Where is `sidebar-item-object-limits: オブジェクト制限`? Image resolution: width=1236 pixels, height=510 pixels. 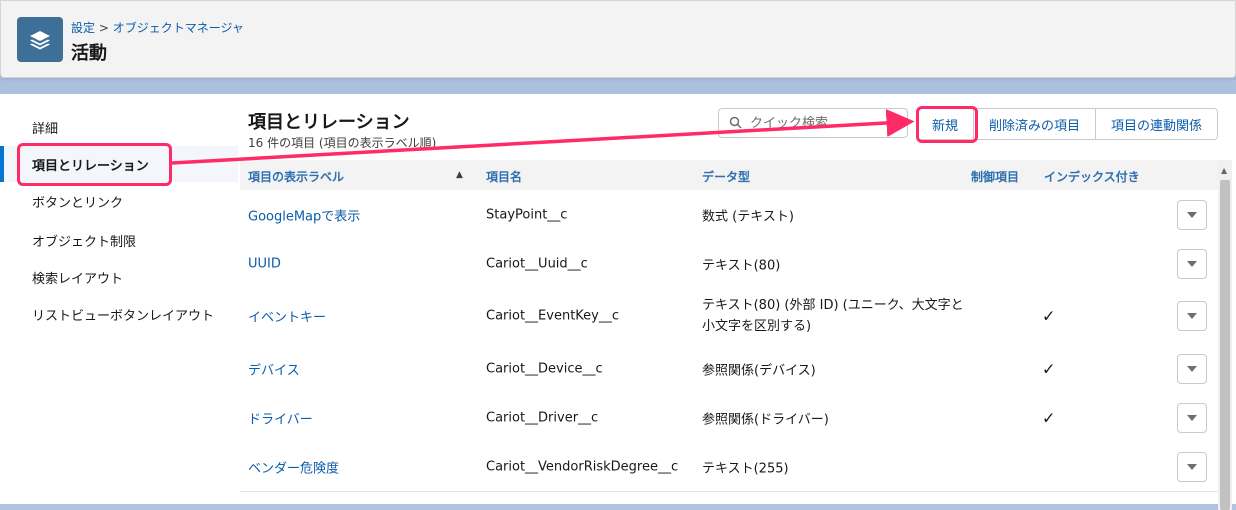
sidebar-item-object-limits: オブジェクト制限 is located at coordinates (119, 240).